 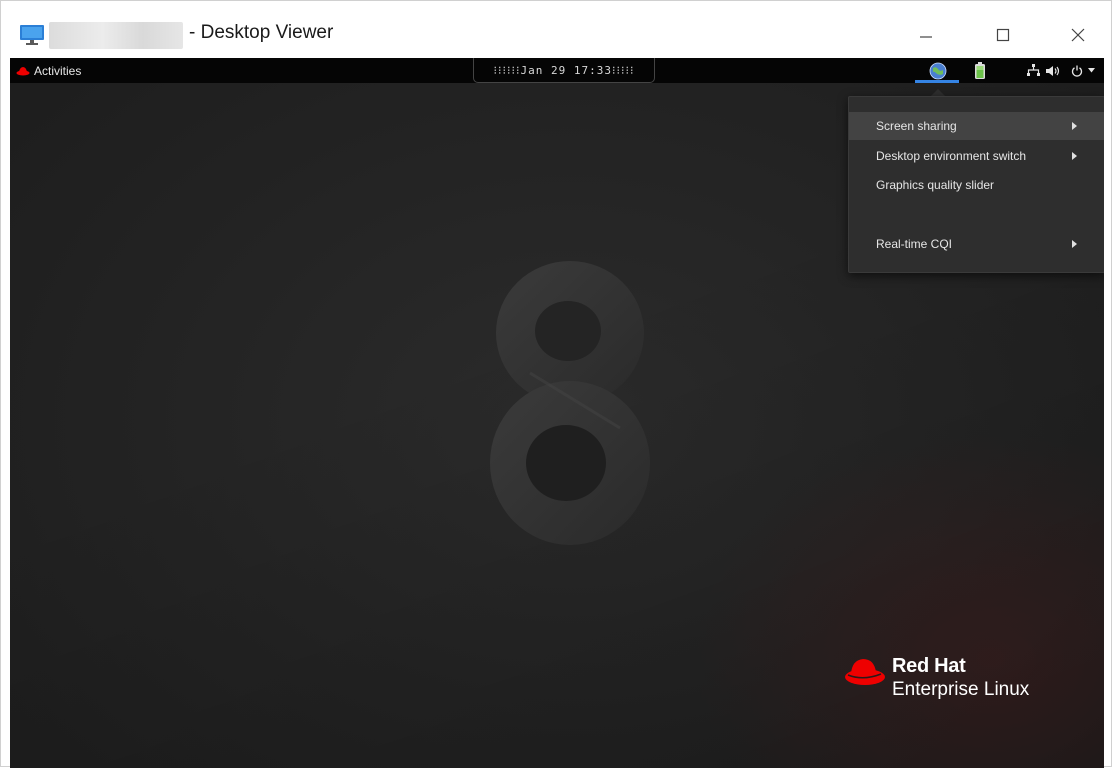 I want to click on maximize-button, so click(x=1003, y=35).